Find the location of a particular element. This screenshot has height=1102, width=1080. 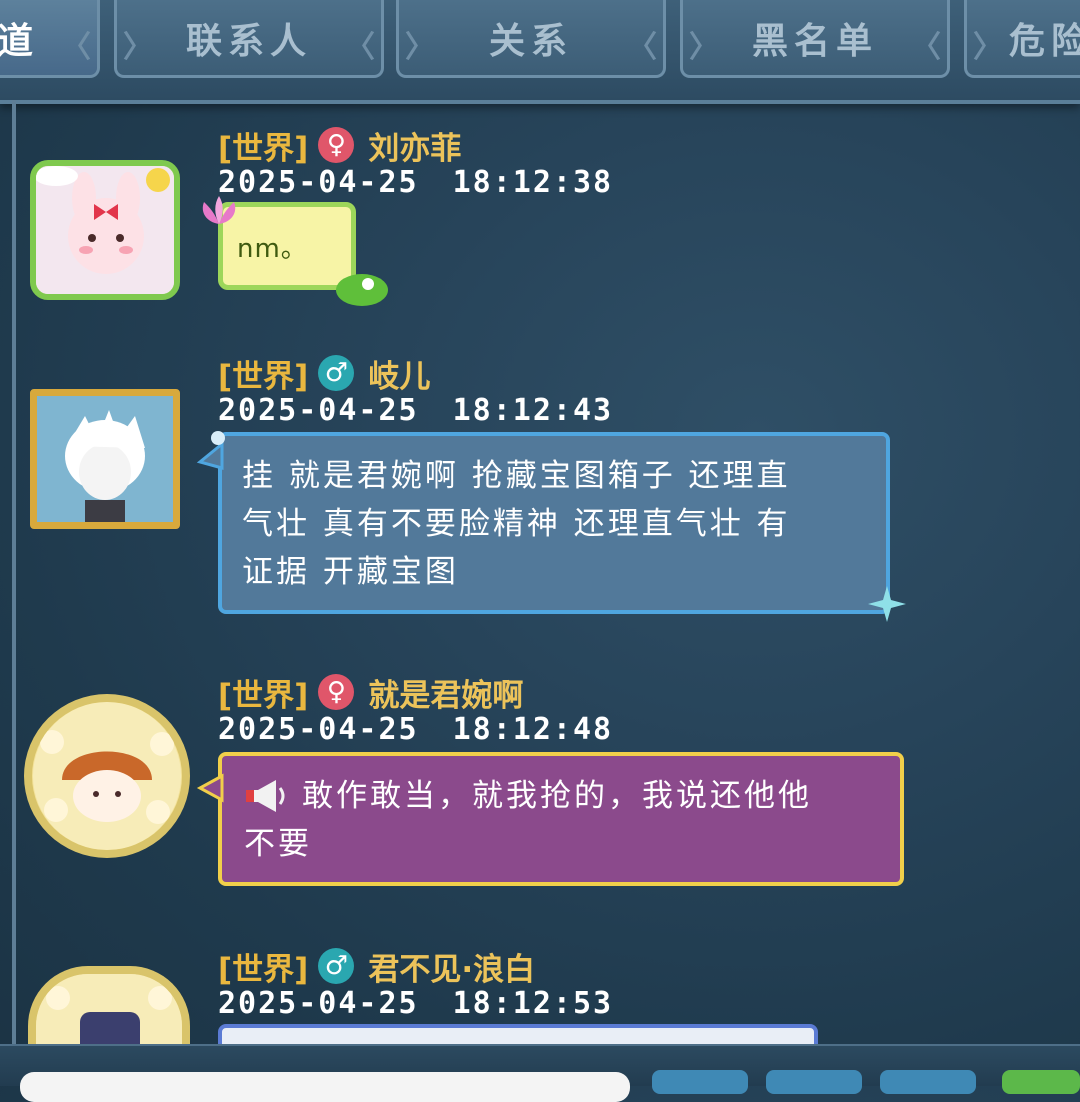

bunny-avatar-icon is located at coordinates (105, 230).